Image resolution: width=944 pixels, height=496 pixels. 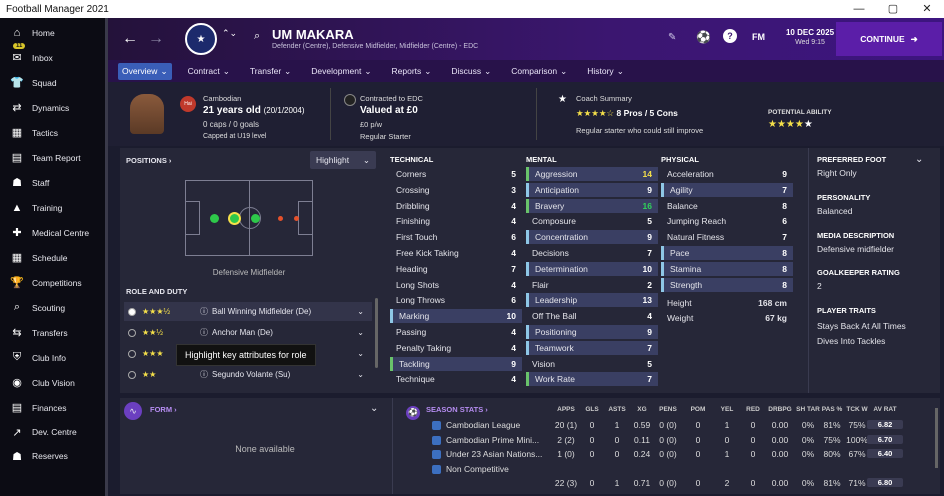 I want to click on avg-rating: 6.40, so click(x=885, y=453).